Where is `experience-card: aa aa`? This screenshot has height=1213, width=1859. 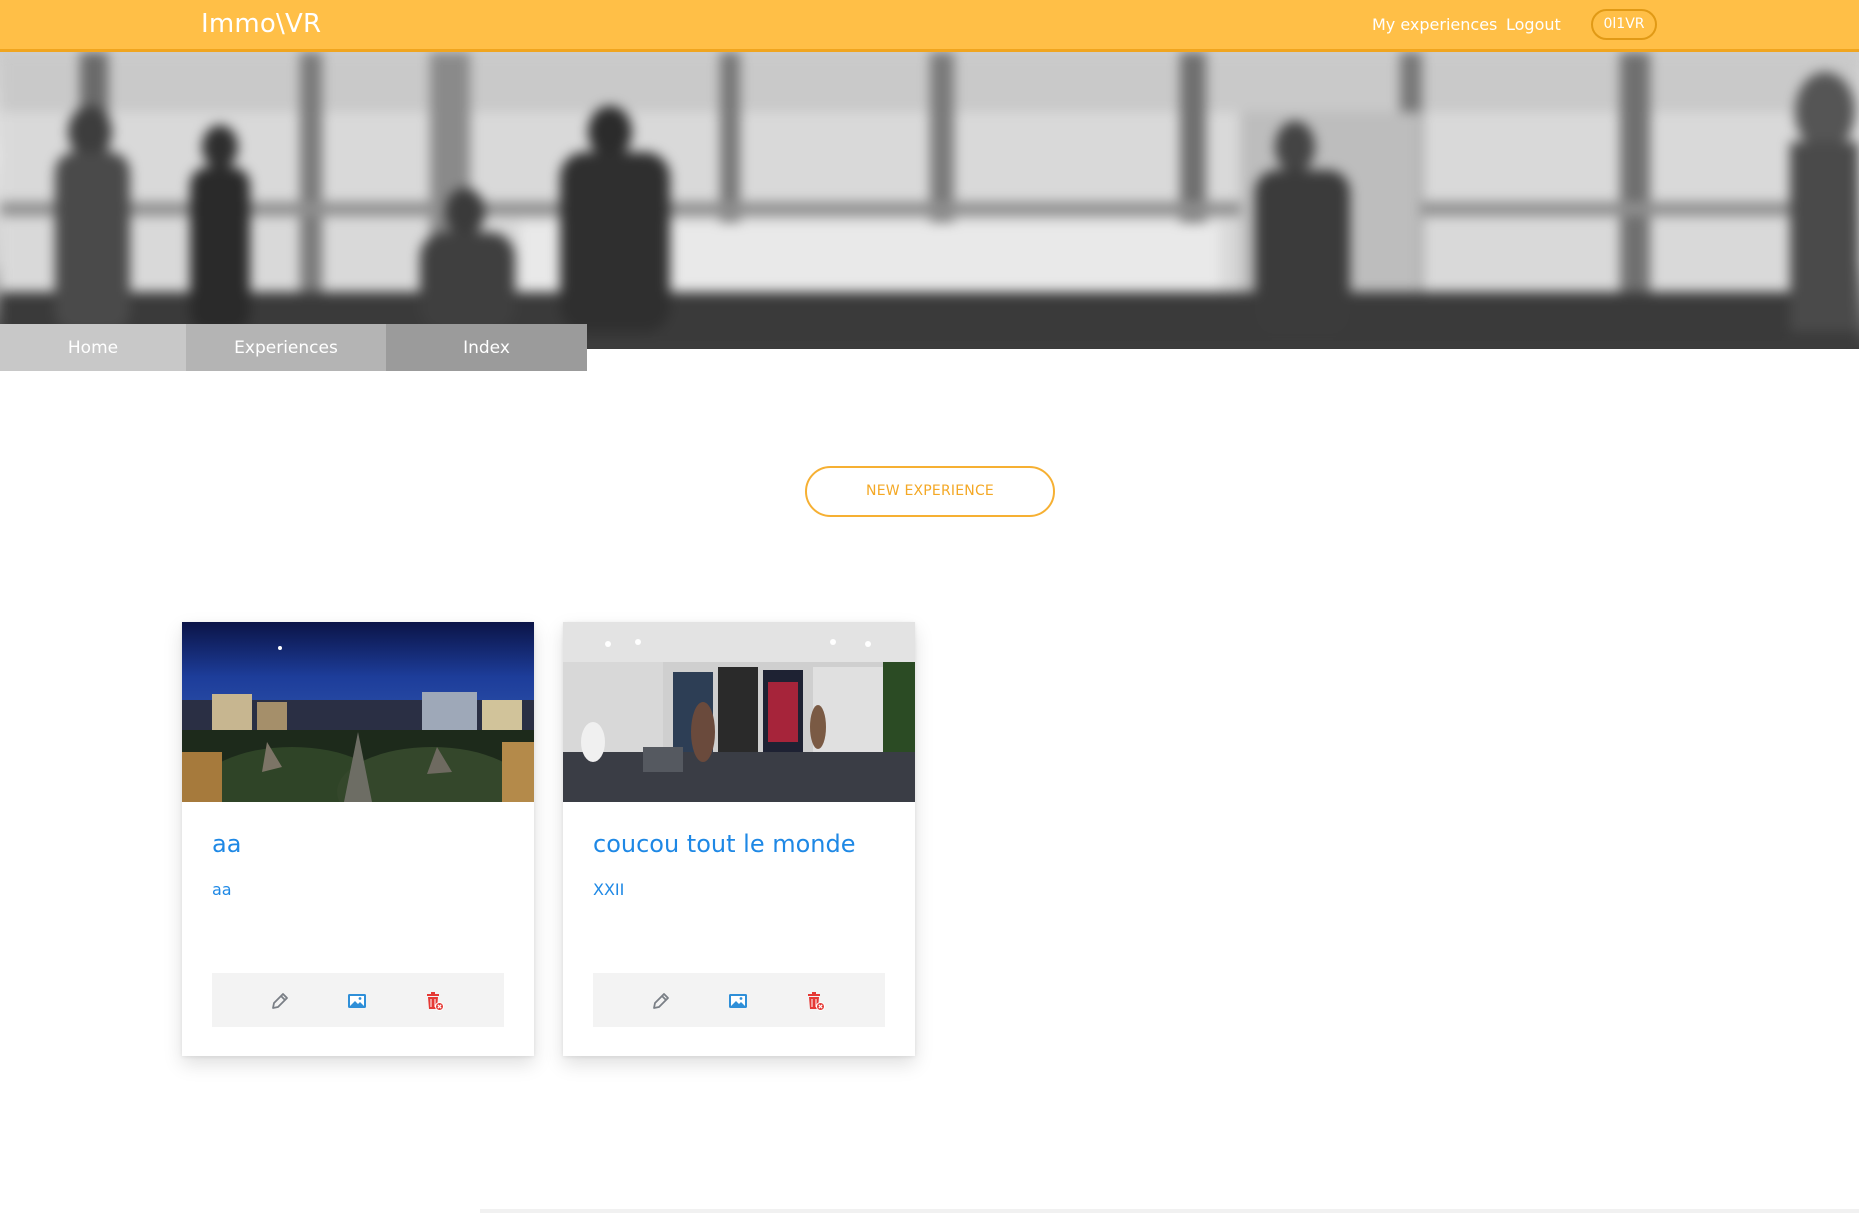
experience-card: aa aa is located at coordinates (358, 839).